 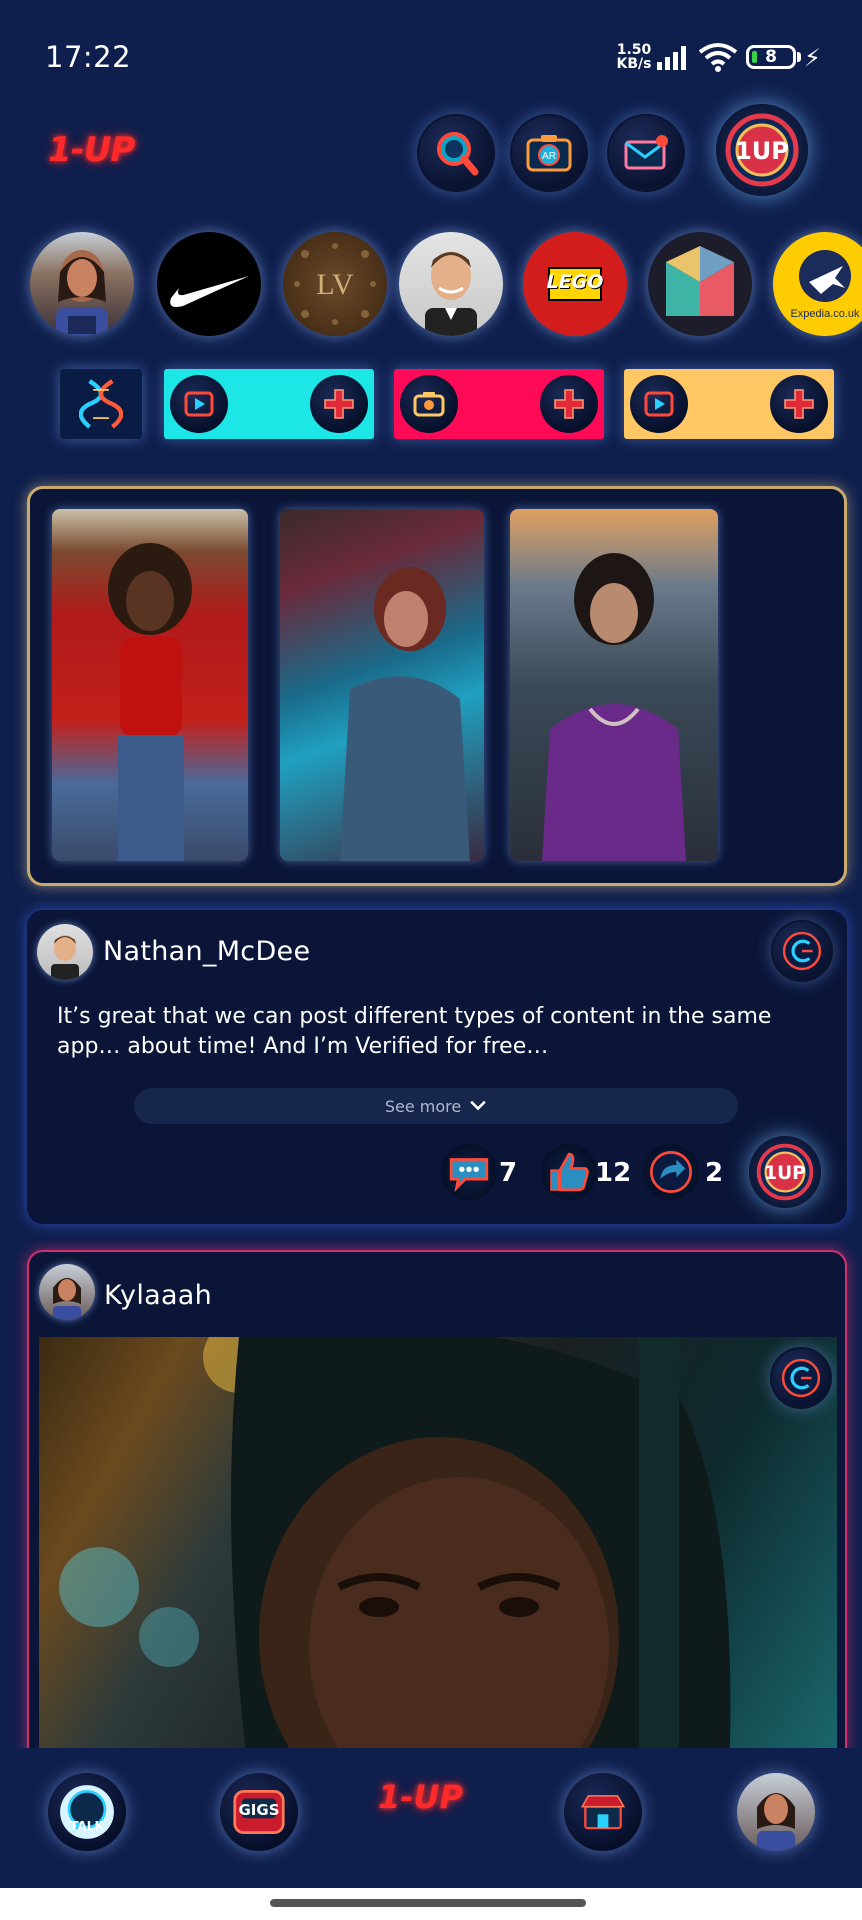 I want to click on network-speed: 1.50 KB/s, so click(x=634, y=57).